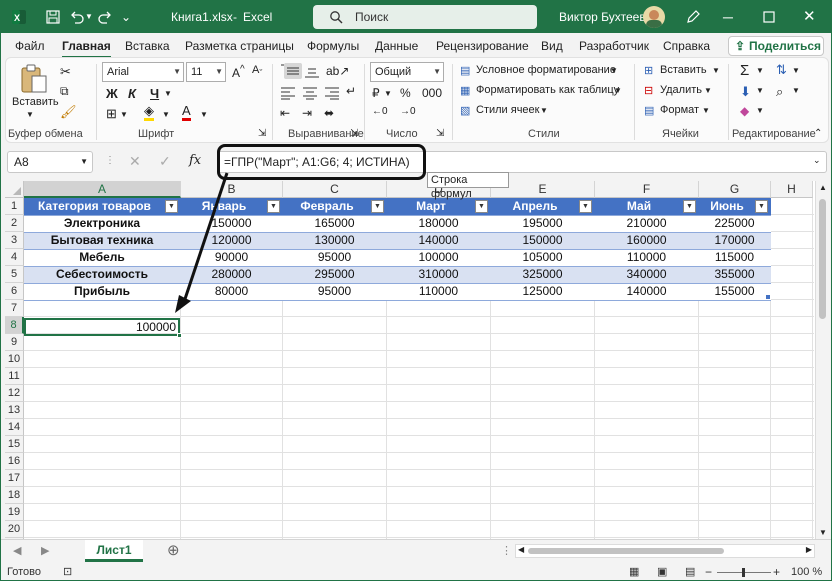 The height and width of the screenshot is (581, 832). Describe the element at coordinates (626, 551) in the screenshot. I see `horizontal-scroll-thumb` at that location.